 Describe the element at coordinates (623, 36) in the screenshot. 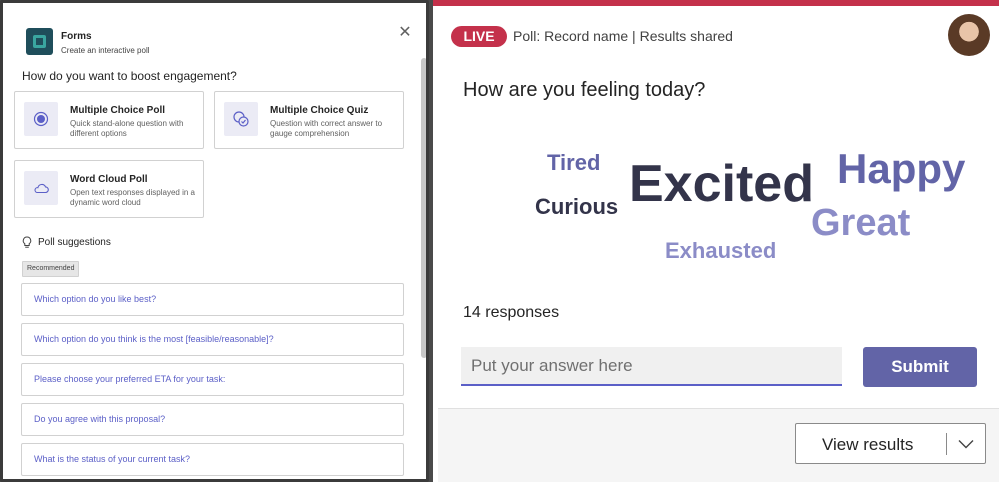

I see `poll-status-line: Poll: Record name | Results shared` at that location.